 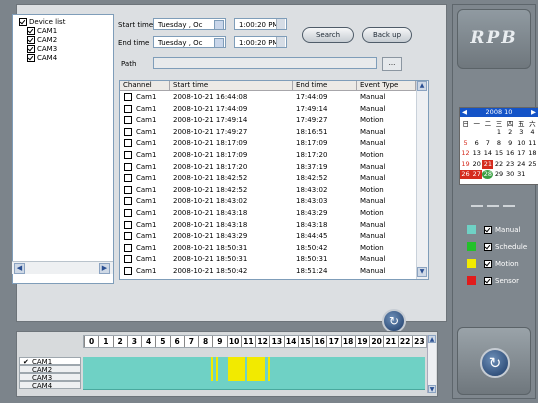 I want to click on prev-month-icon: ◀, so click(x=464, y=112).